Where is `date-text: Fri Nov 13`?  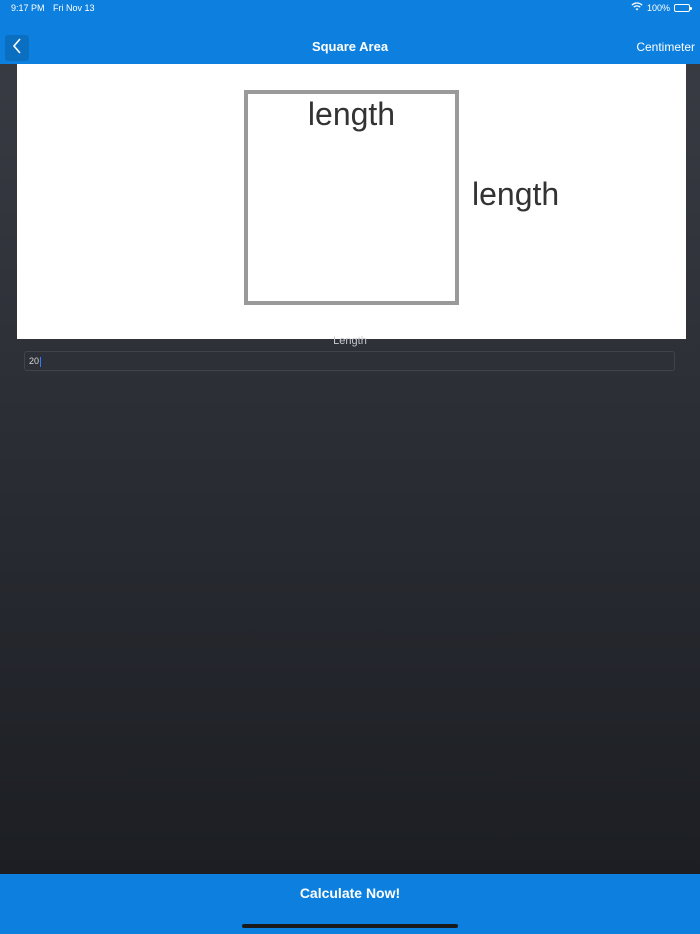 date-text: Fri Nov 13 is located at coordinates (74, 8).